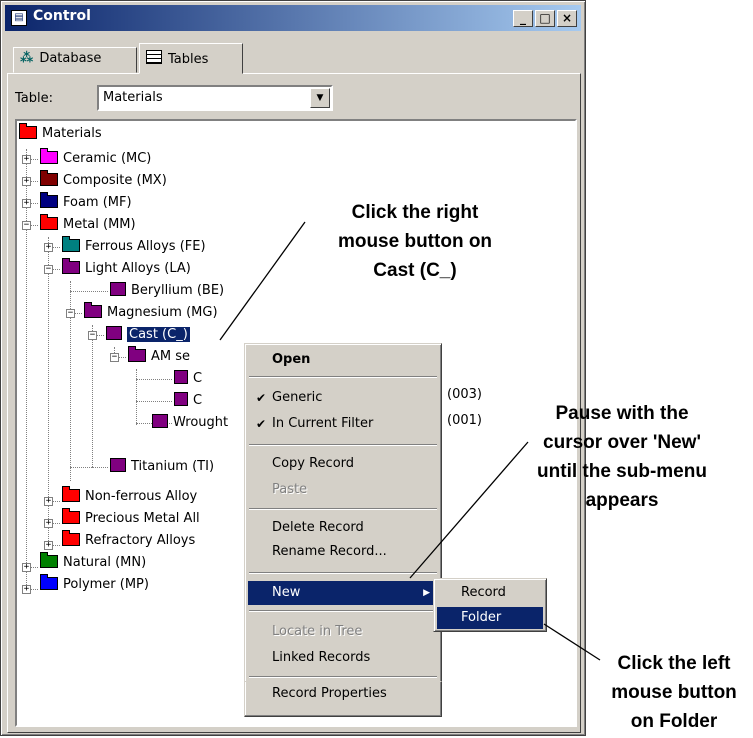 Image resolution: width=753 pixels, height=738 pixels. Describe the element at coordinates (215, 98) in the screenshot. I see `table-select: Materials ▼` at that location.